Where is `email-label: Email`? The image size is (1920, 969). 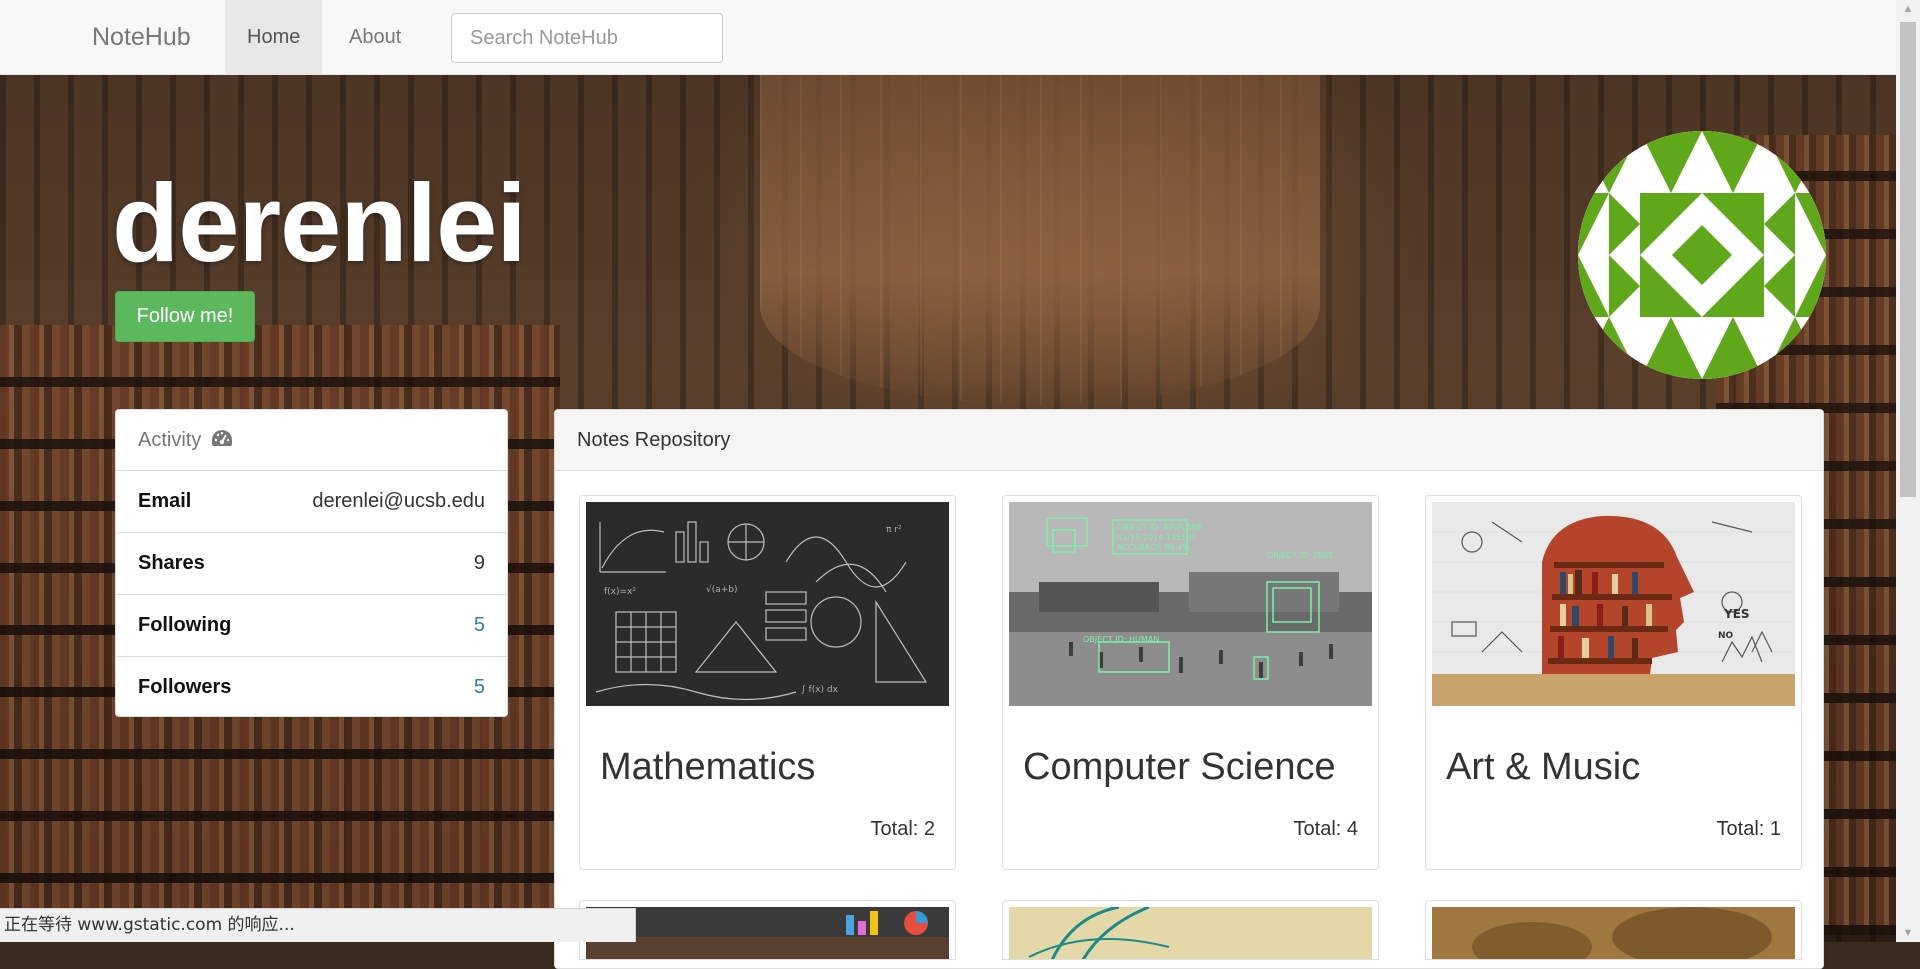
email-label: Email is located at coordinates (165, 501).